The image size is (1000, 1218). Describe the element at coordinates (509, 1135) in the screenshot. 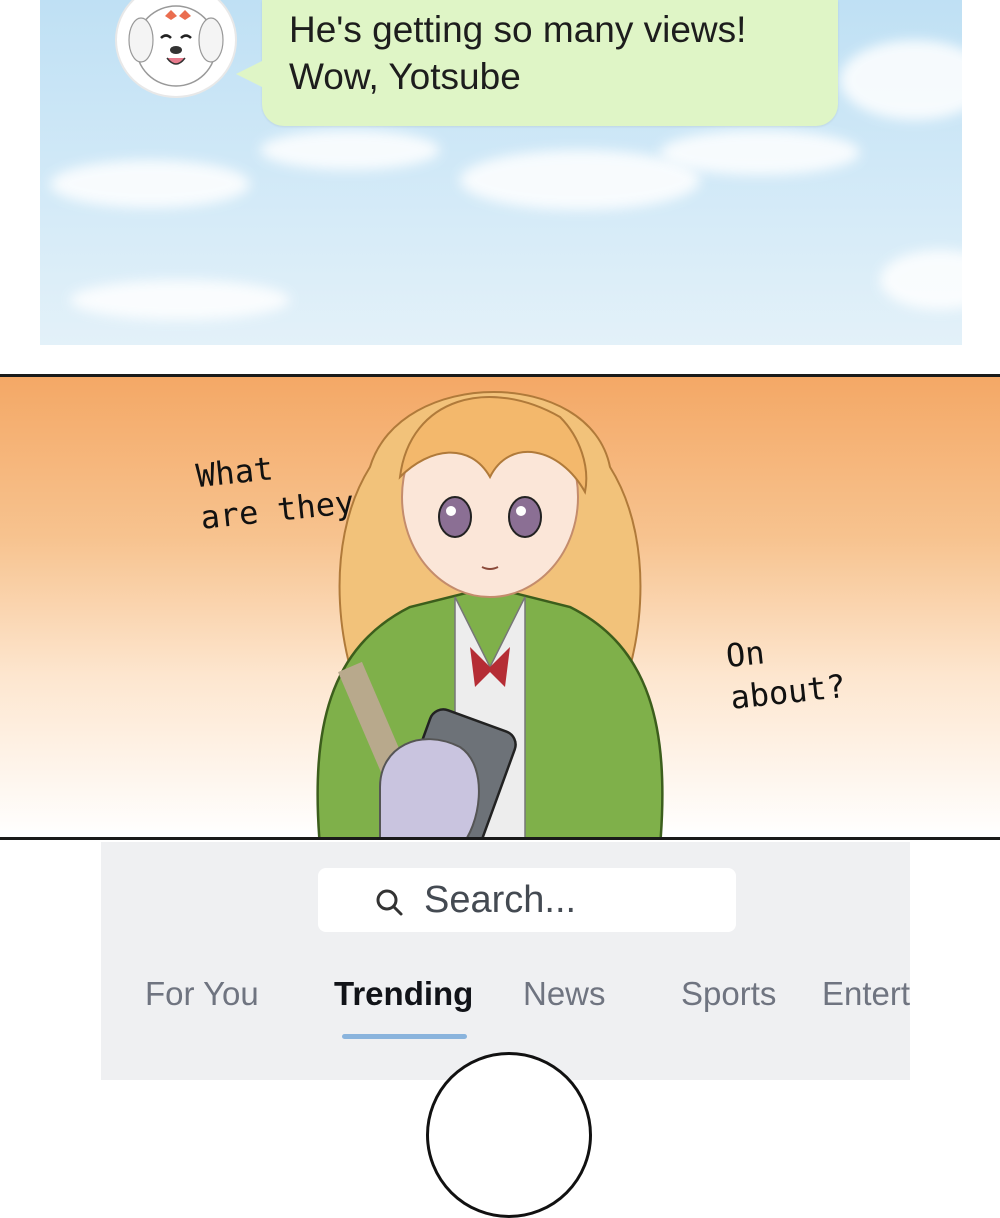

I see `profile-circle` at that location.